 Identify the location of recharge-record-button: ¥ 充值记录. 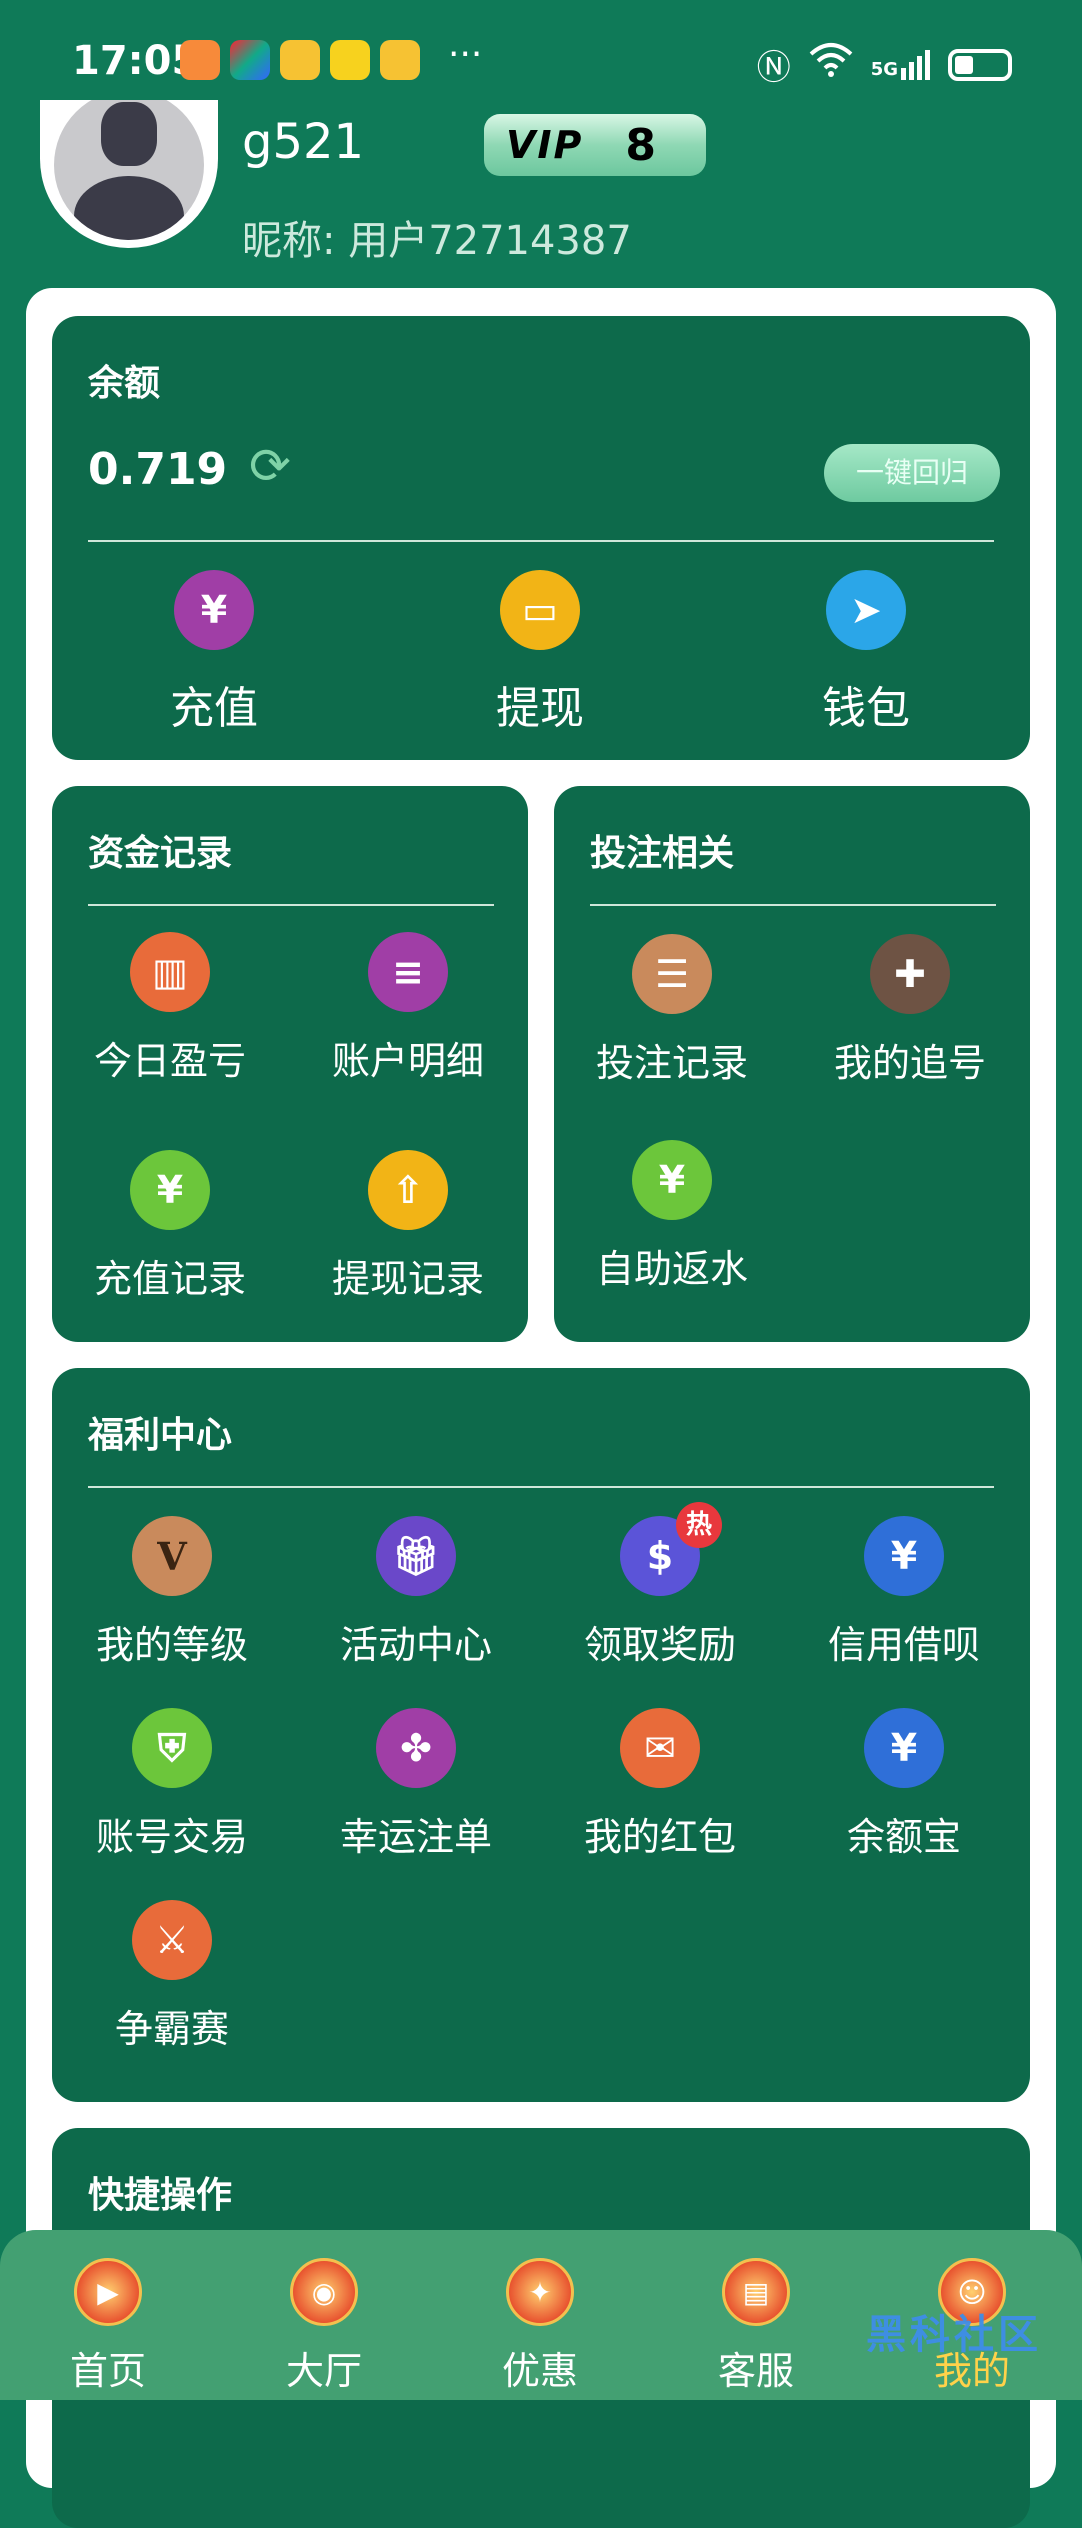
(170, 1226).